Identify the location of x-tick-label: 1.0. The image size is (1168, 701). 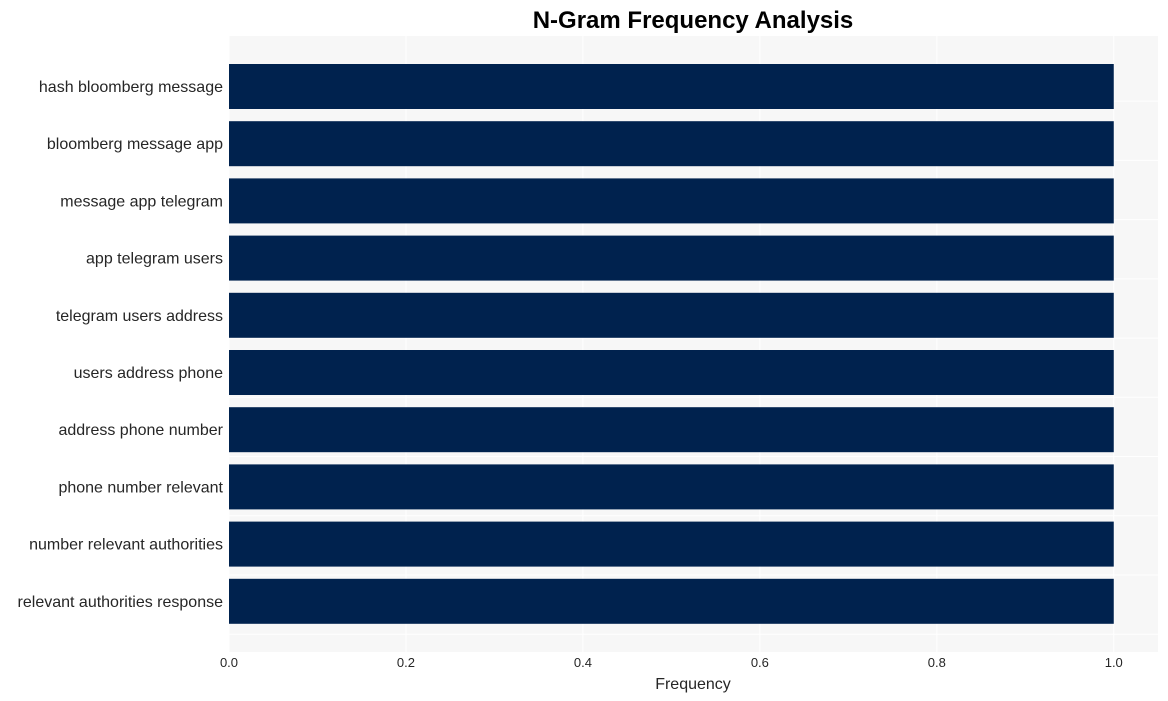
(1114, 662).